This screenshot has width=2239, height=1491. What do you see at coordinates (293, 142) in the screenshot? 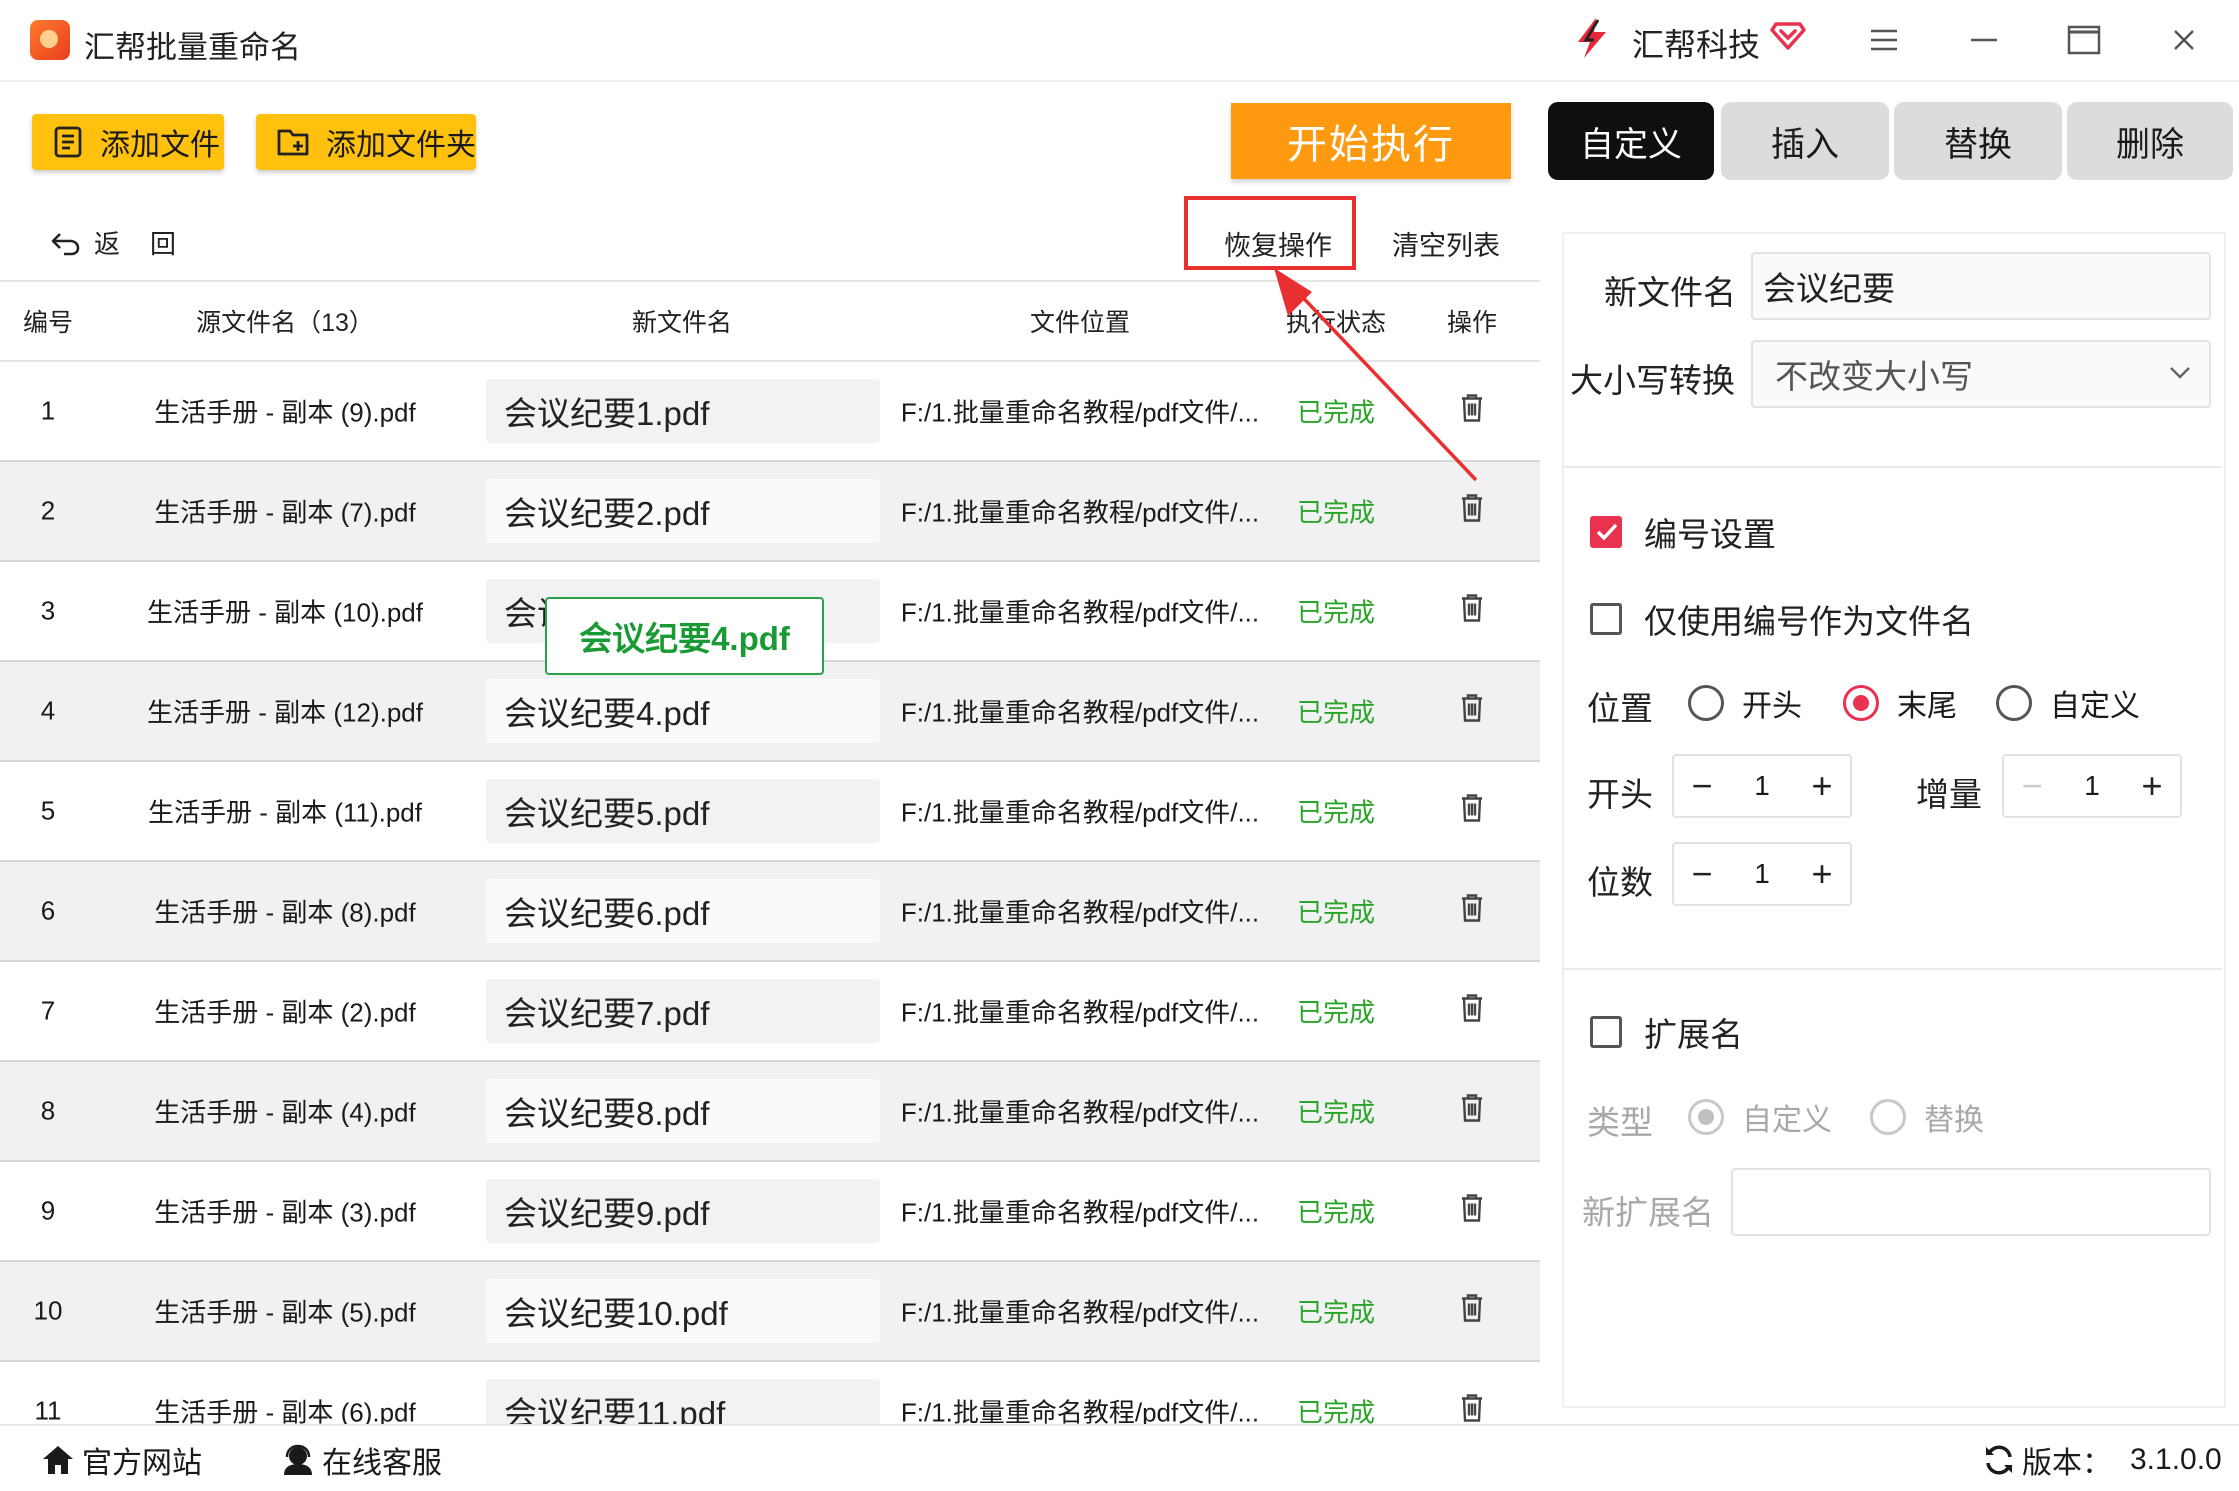
I see `folder-add-icon` at bounding box center [293, 142].